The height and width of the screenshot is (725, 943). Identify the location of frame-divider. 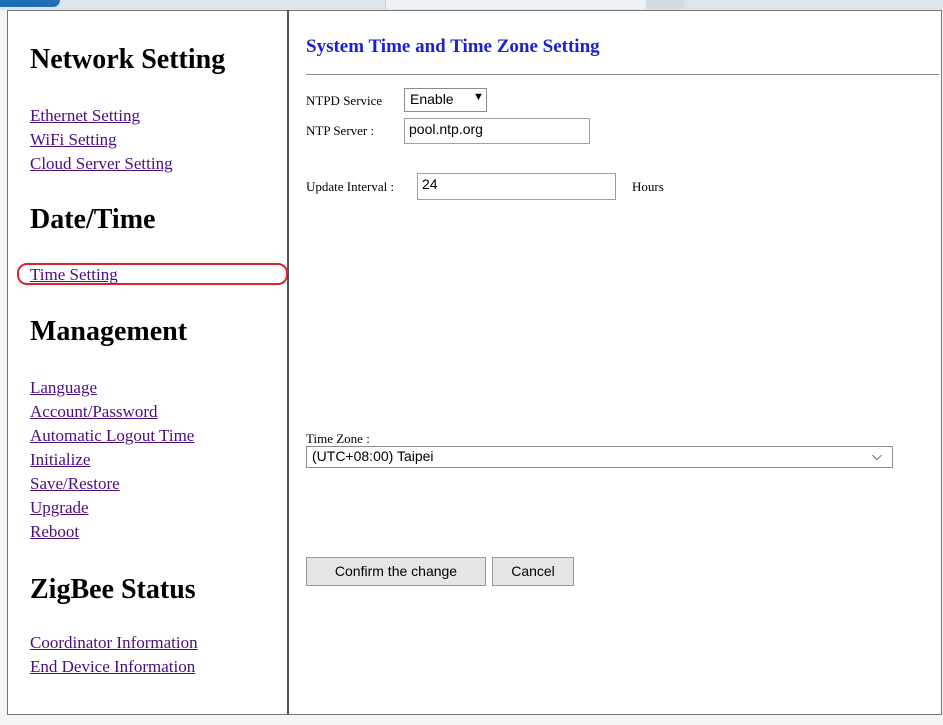
(288, 362).